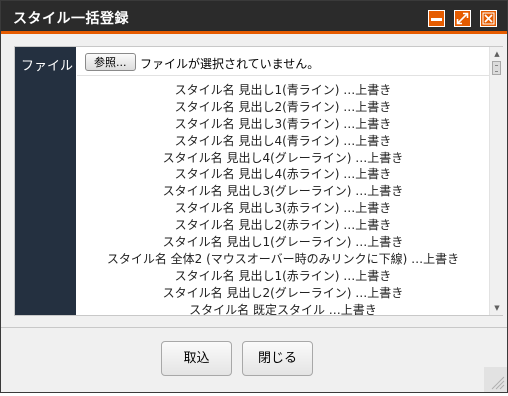 The width and height of the screenshot is (508, 396). Describe the element at coordinates (283, 75) in the screenshot. I see `divider` at that location.